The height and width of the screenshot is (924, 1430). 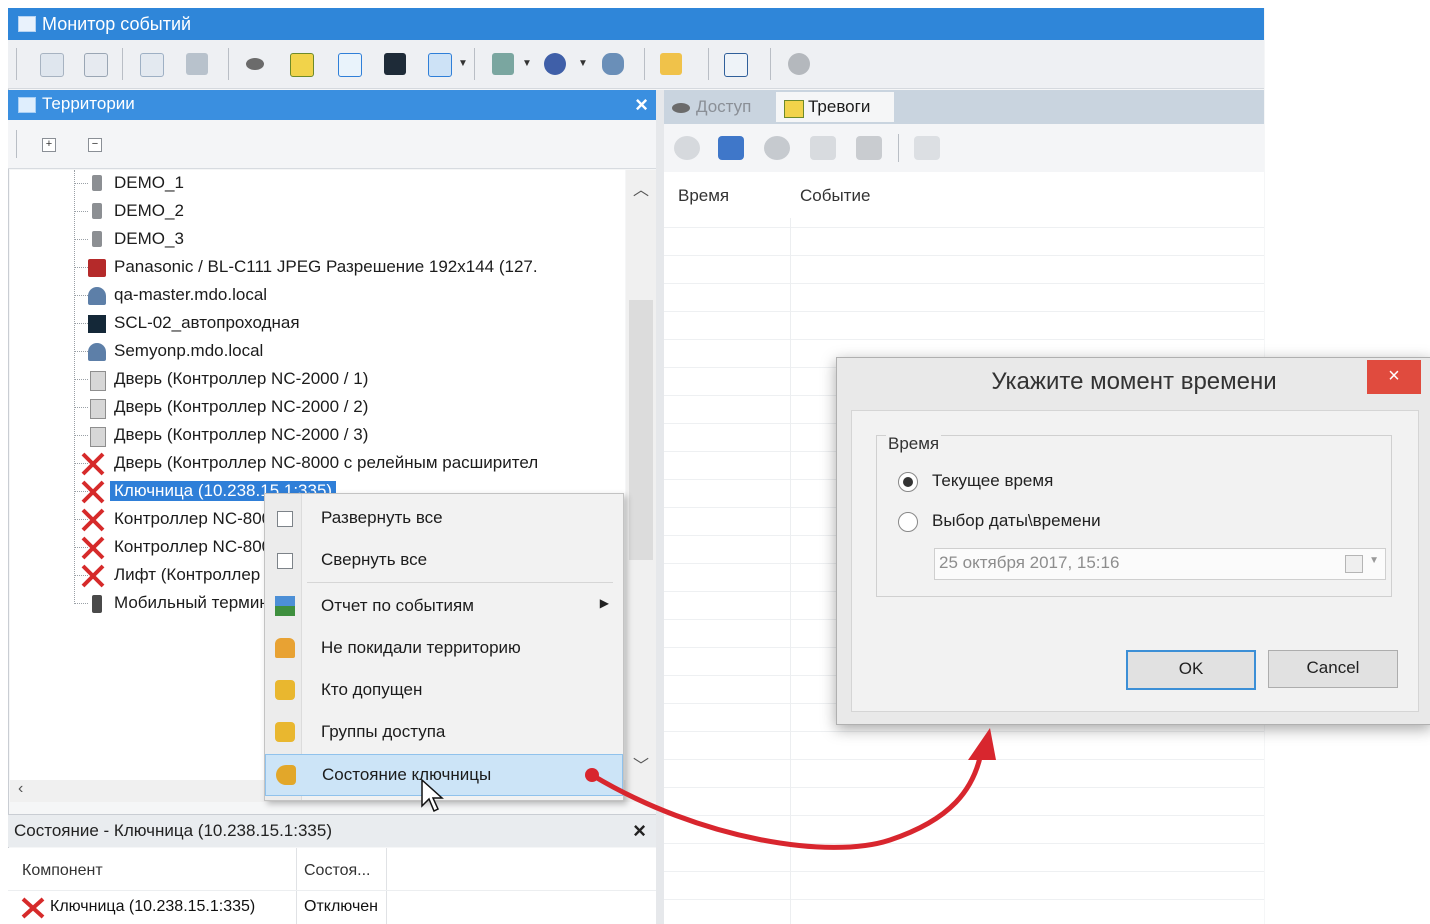 What do you see at coordinates (835, 196) in the screenshot?
I see `column-header-event: Событие` at bounding box center [835, 196].